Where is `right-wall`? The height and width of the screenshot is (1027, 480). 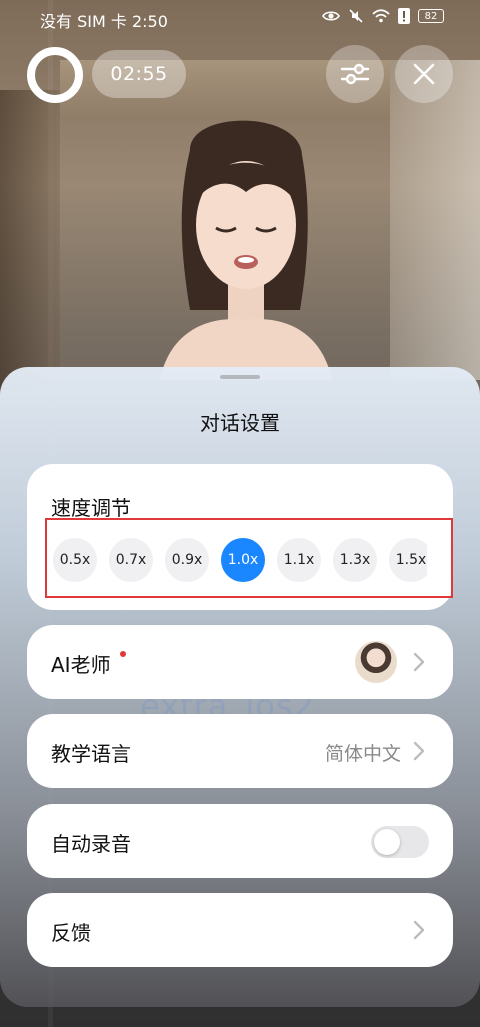
right-wall is located at coordinates (435, 220).